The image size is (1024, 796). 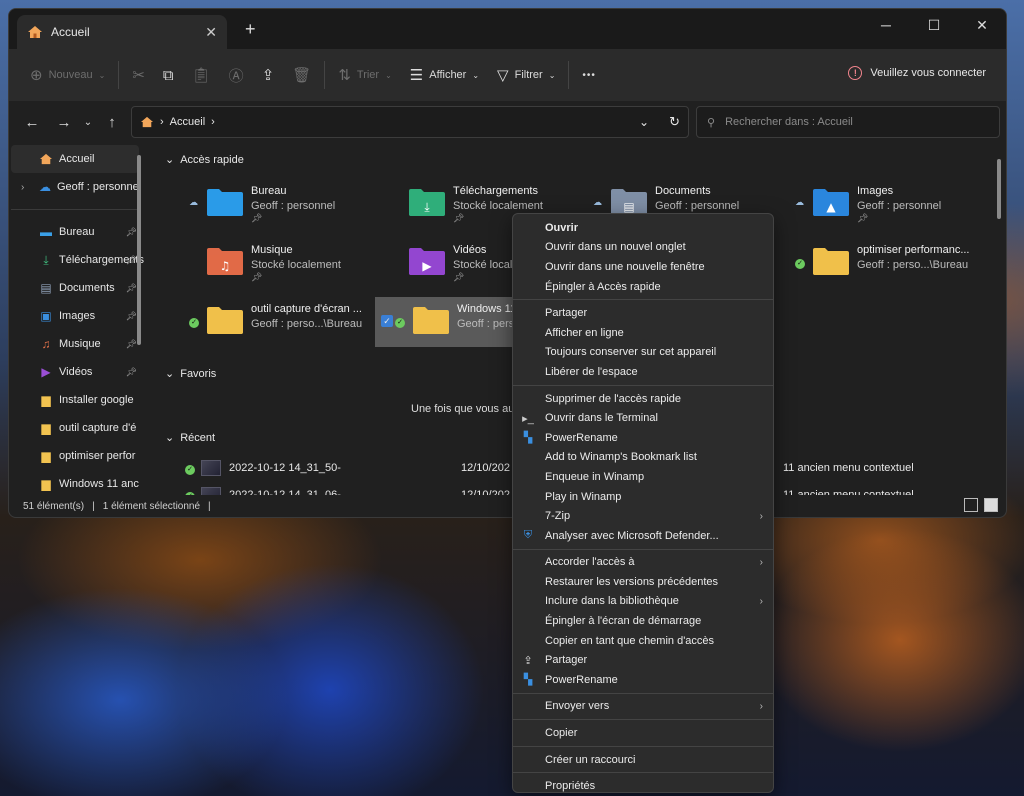 What do you see at coordinates (643, 228) in the screenshot?
I see `context-menu-item: Ouvrir` at bounding box center [643, 228].